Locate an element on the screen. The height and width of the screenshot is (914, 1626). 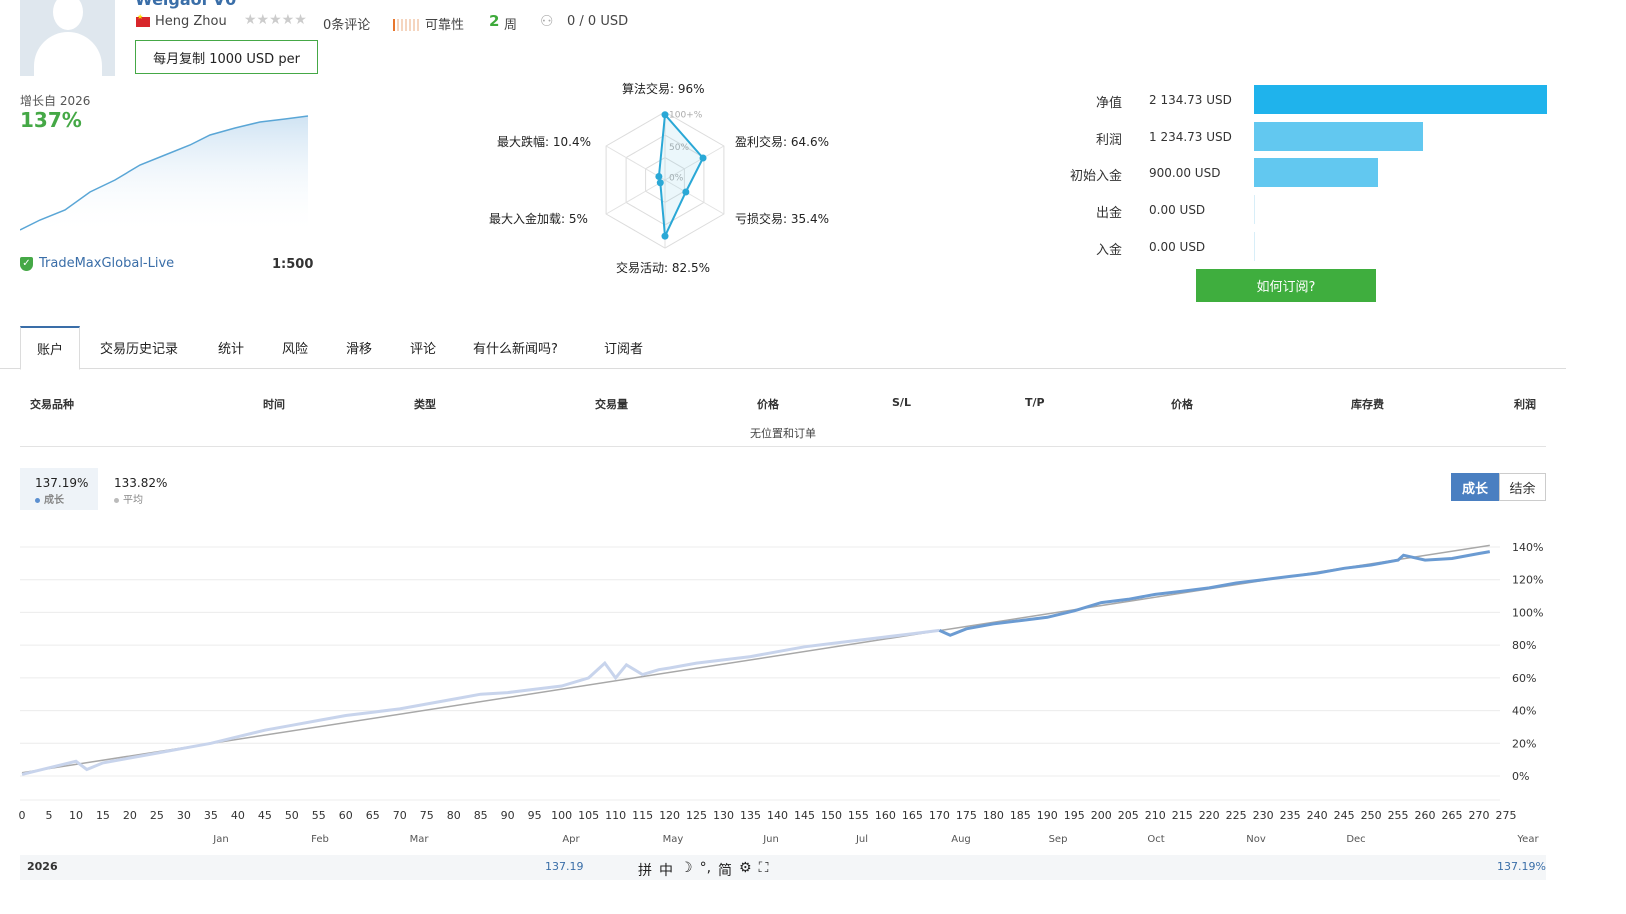
average-stat-label: 平均 is located at coordinates (128, 498).